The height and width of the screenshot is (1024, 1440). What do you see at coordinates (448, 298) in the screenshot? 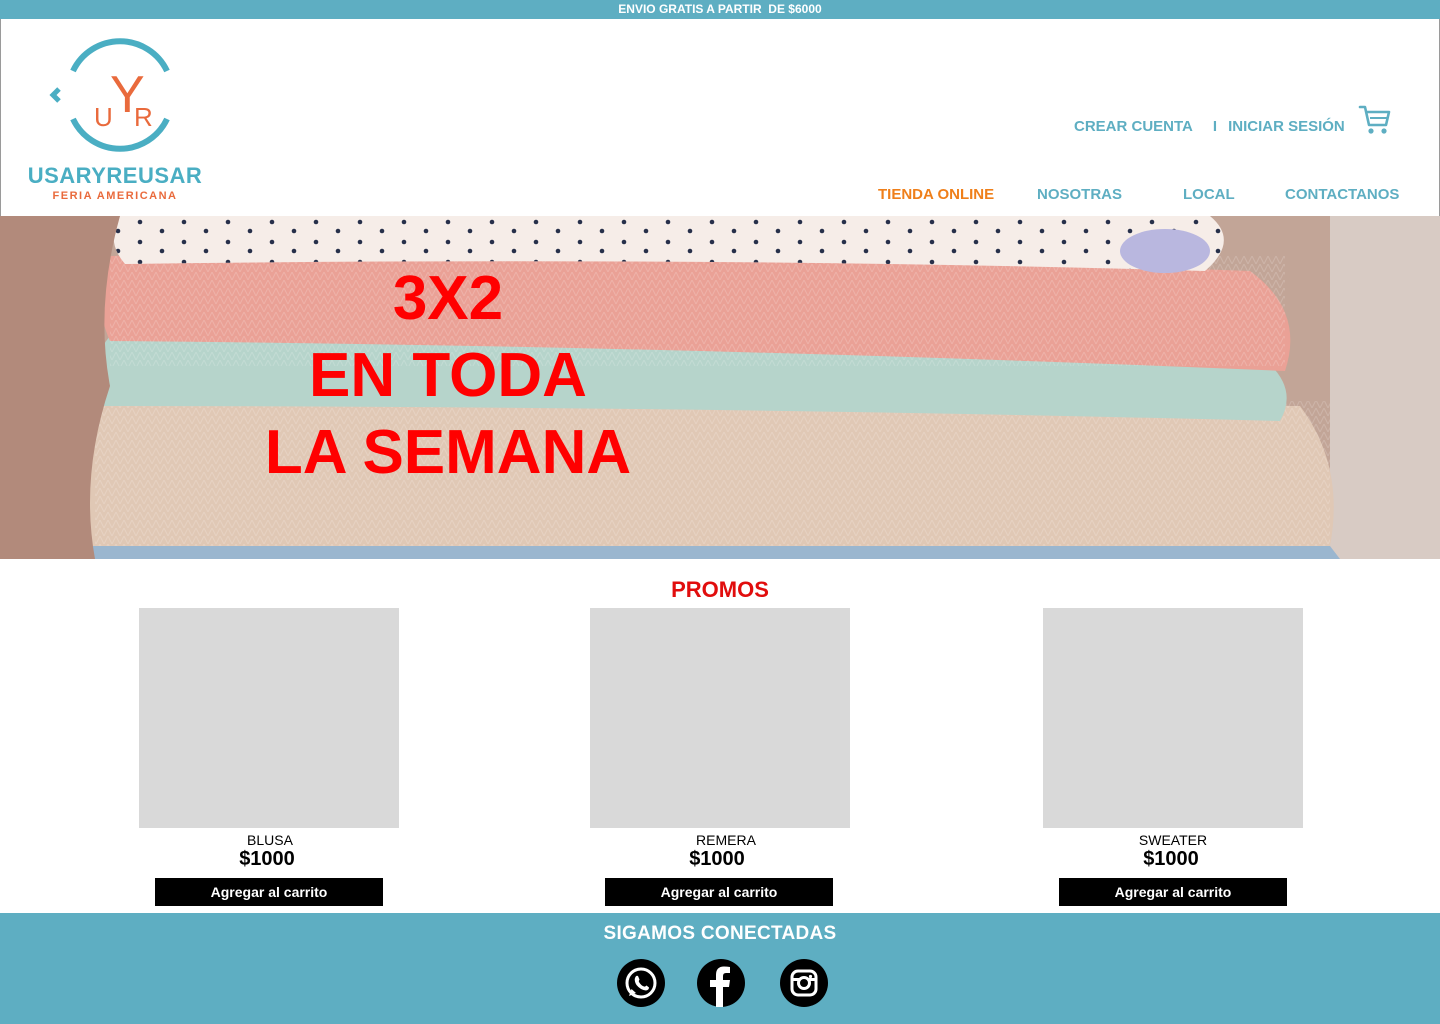
I see `hero-line-1: 3X2` at bounding box center [448, 298].